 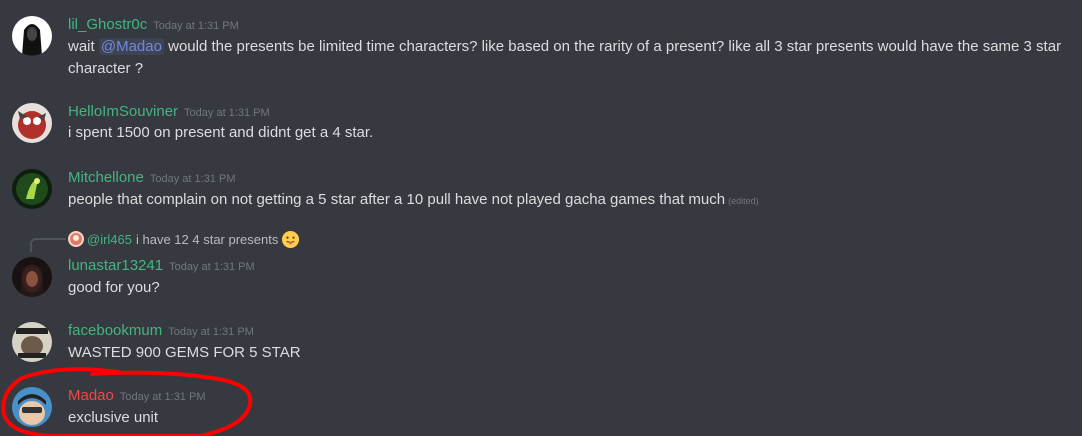 What do you see at coordinates (114, 287) in the screenshot?
I see `message-content: good for you?` at bounding box center [114, 287].